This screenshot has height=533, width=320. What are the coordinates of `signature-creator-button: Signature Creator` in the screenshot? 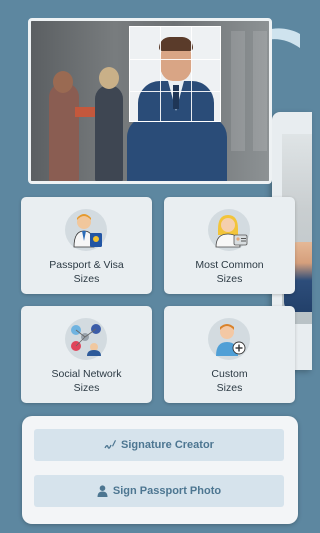 It's located at (159, 445).